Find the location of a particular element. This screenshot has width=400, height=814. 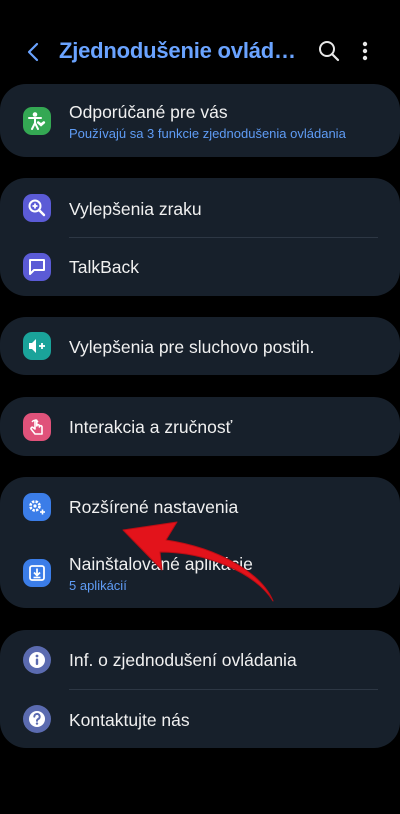

speech-bubble-icon is located at coordinates (37, 267).